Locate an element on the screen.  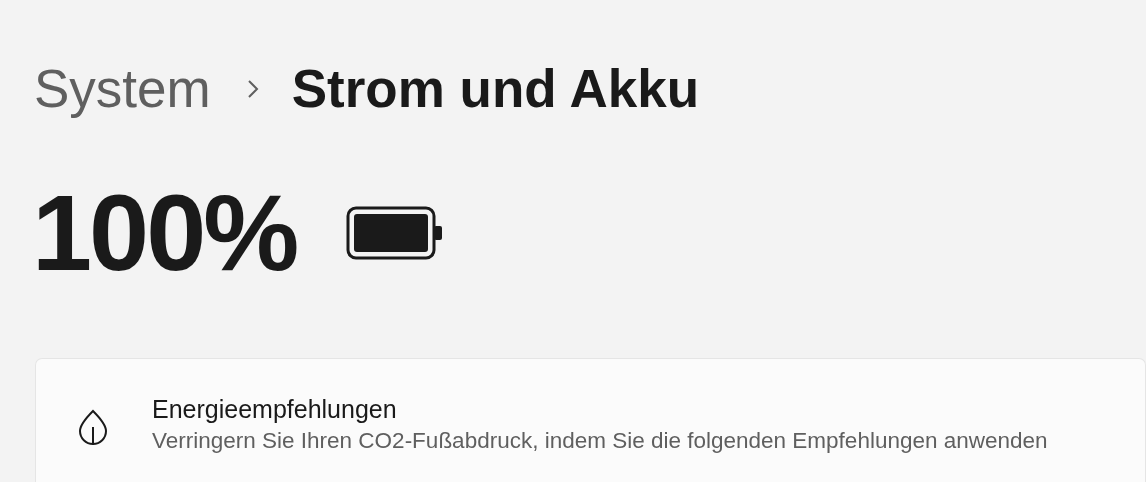
page-title: Strom und Akku is located at coordinates (495, 89).